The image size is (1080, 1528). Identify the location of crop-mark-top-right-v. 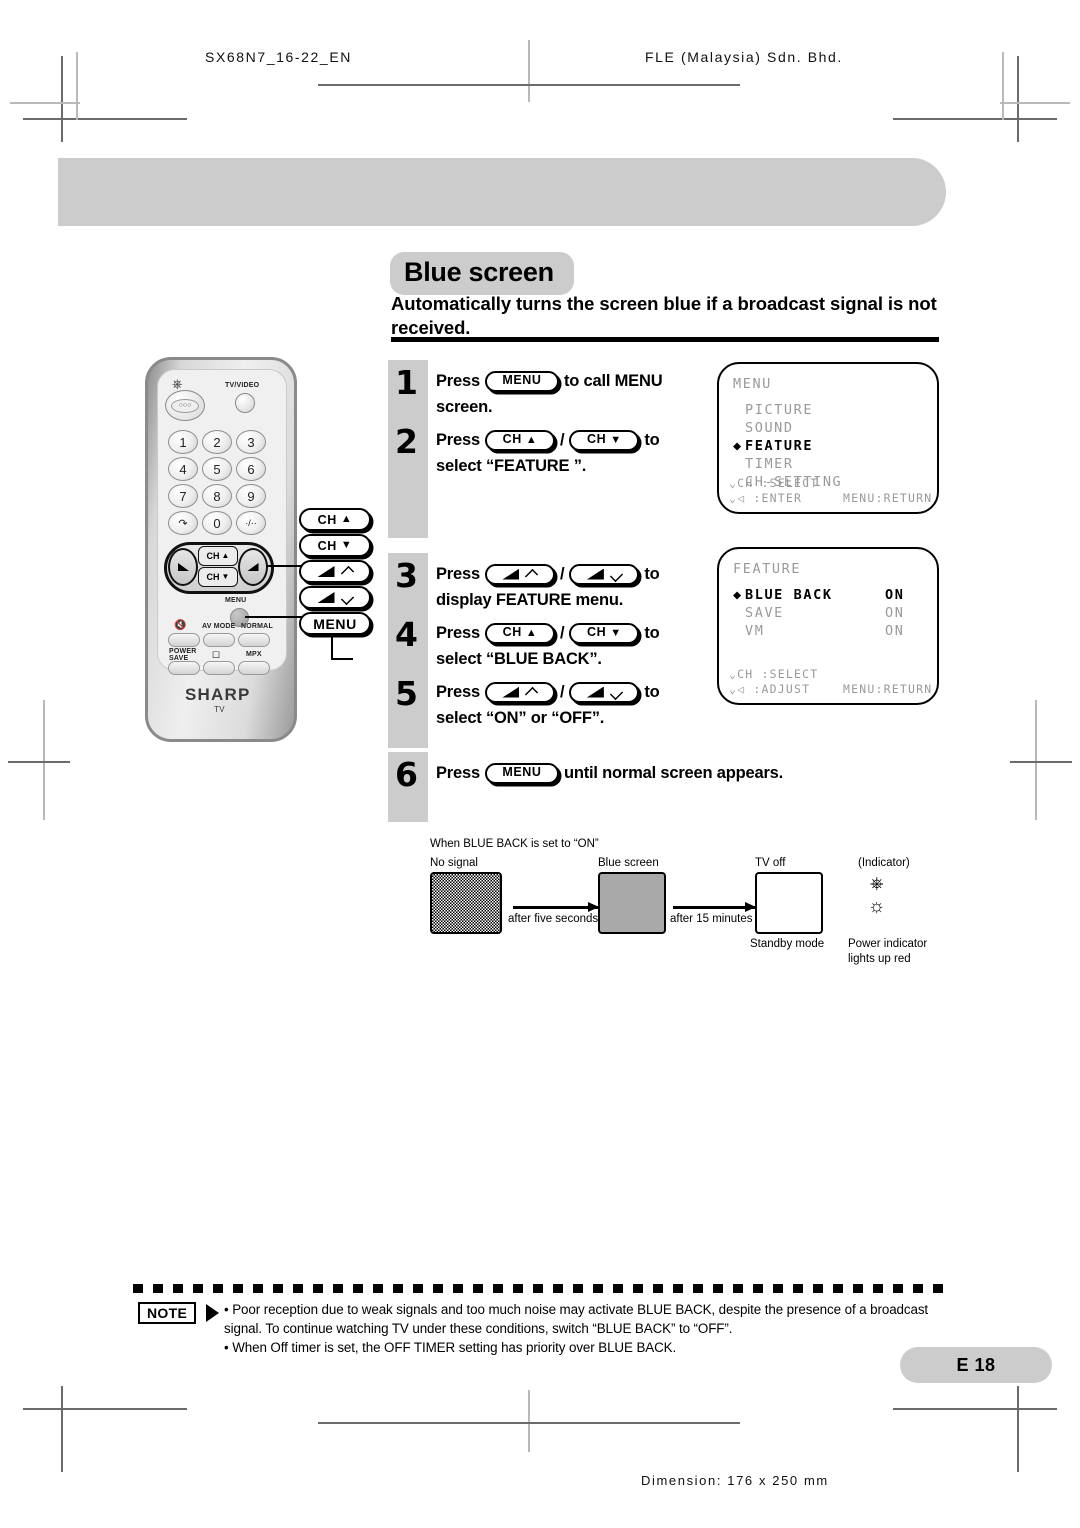
(1018, 99).